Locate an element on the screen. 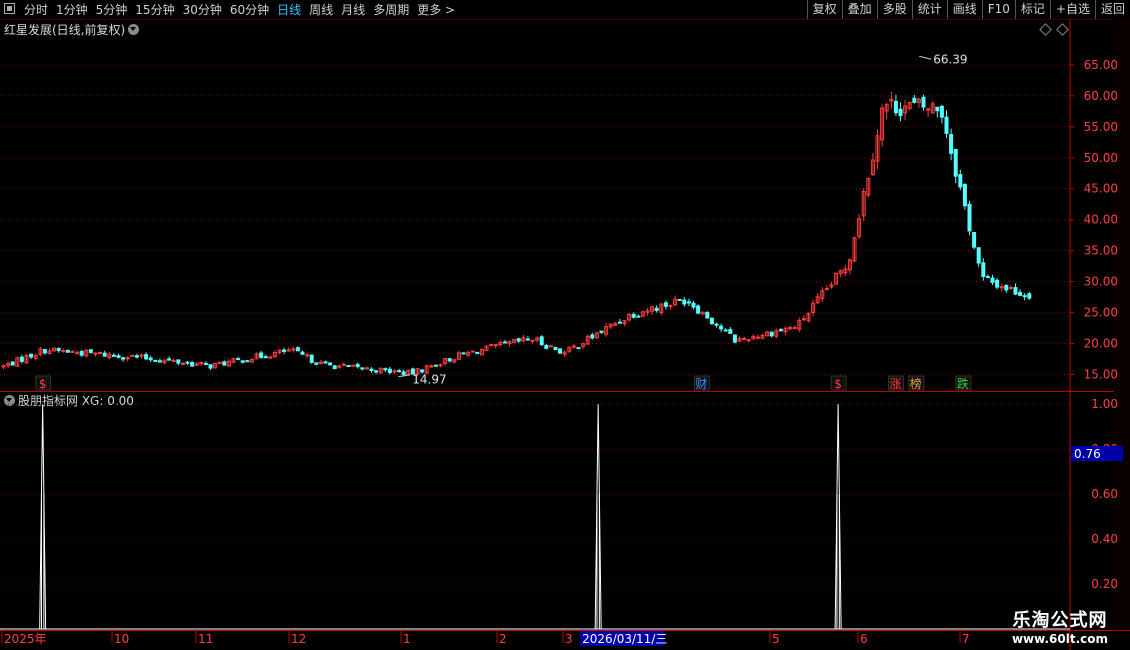 This screenshot has height=650, width=1130. event-marker: 榜 is located at coordinates (916, 383).